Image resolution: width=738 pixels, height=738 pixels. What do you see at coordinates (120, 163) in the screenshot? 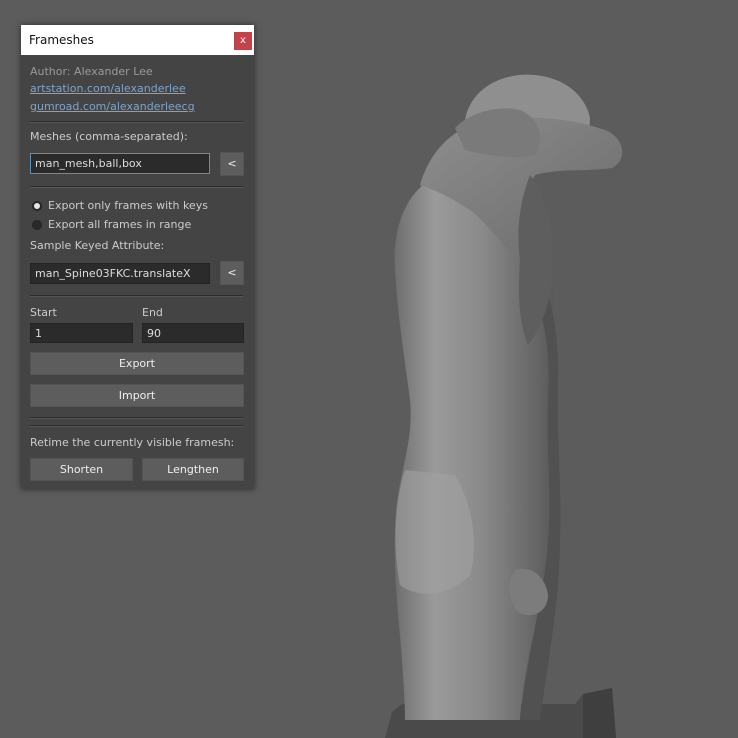
I see `meshes-input: man_mesh,ball,box` at bounding box center [120, 163].